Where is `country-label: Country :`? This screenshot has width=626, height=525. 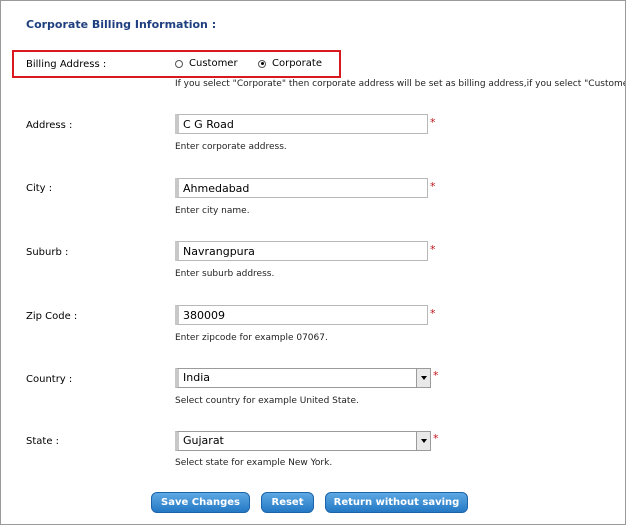
country-label: Country : is located at coordinates (49, 379).